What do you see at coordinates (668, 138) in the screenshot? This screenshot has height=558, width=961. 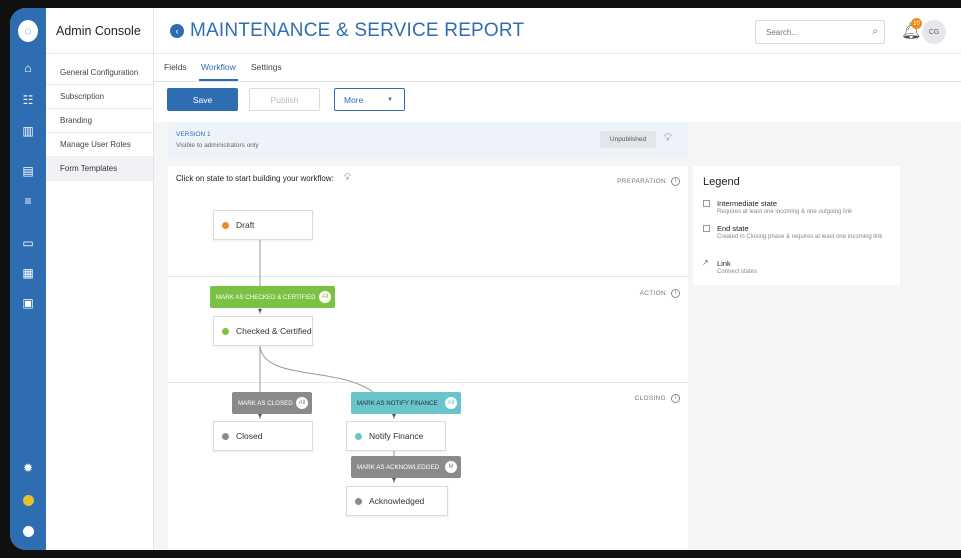 I see `lightbulb-icon: 💡︎` at bounding box center [668, 138].